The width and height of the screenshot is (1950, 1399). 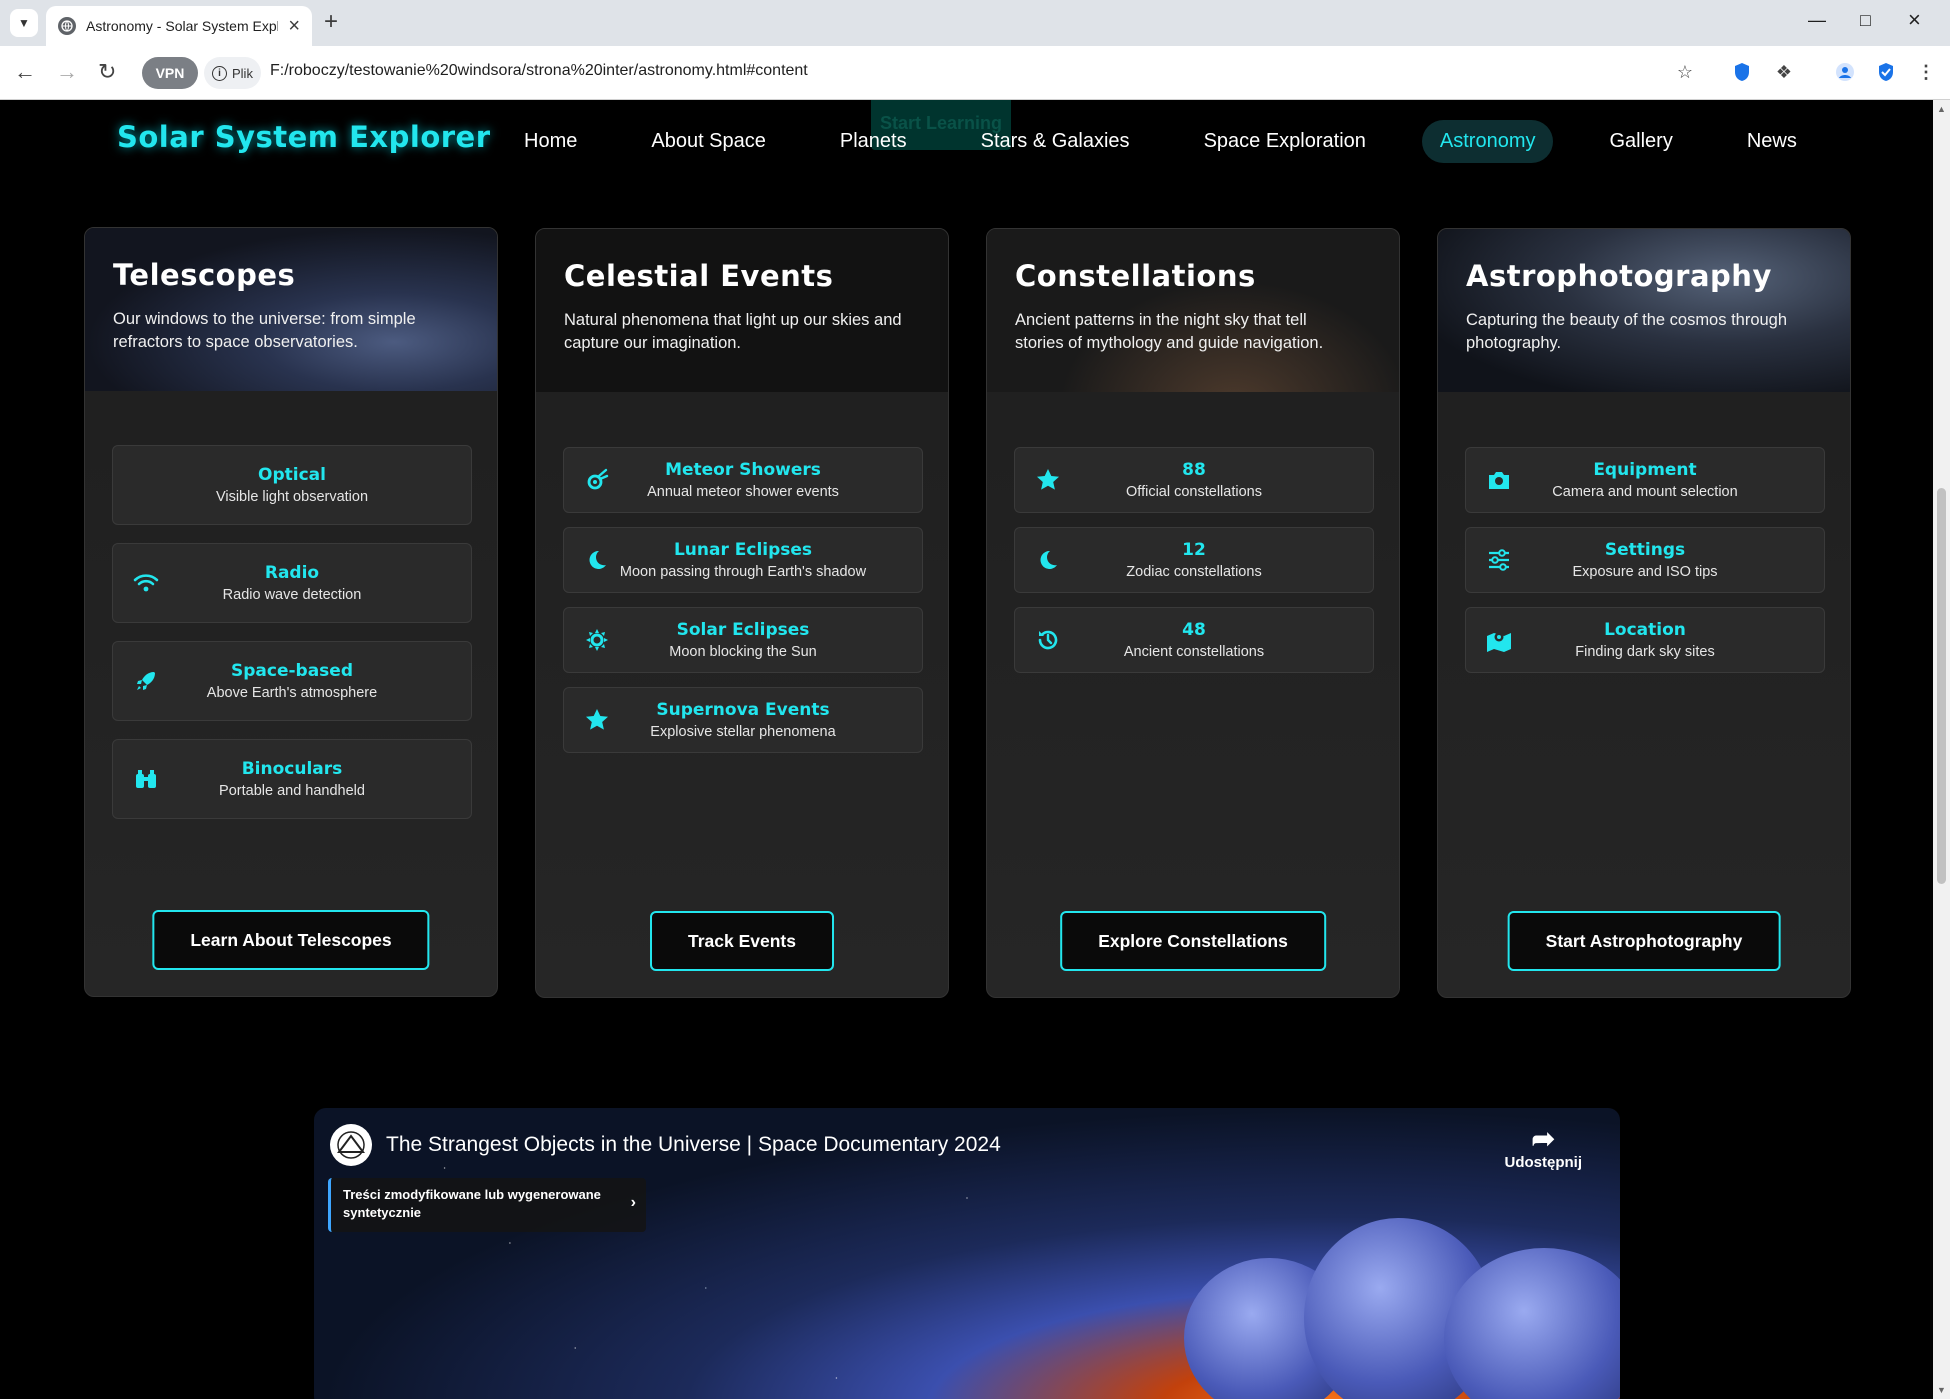 I want to click on map-pin-icon, so click(x=1499, y=640).